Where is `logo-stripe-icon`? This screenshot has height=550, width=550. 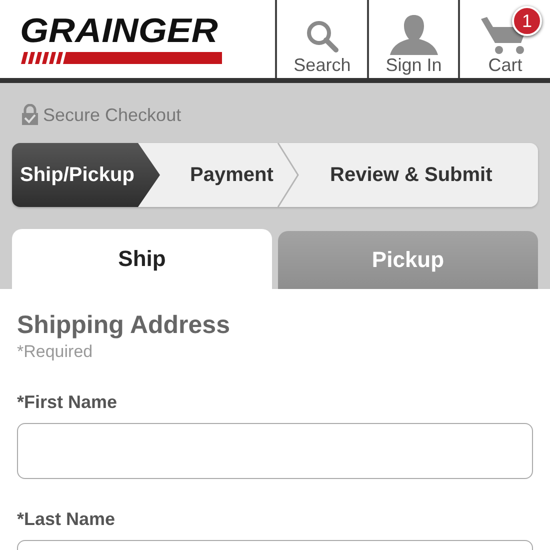 logo-stripe-icon is located at coordinates (121, 58).